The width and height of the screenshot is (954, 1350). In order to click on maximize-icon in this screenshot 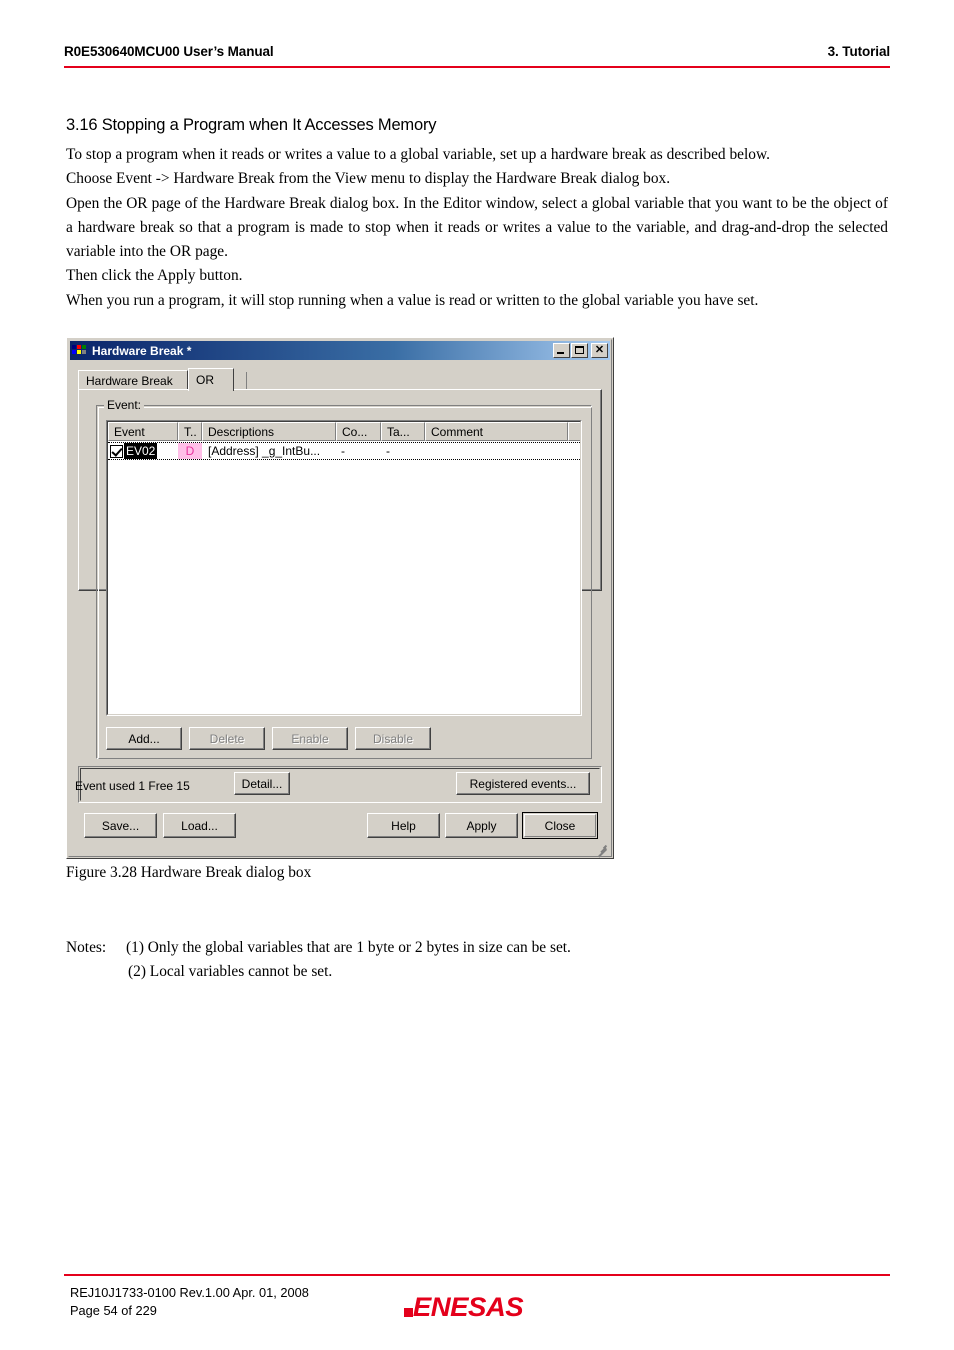, I will do `click(579, 350)`.